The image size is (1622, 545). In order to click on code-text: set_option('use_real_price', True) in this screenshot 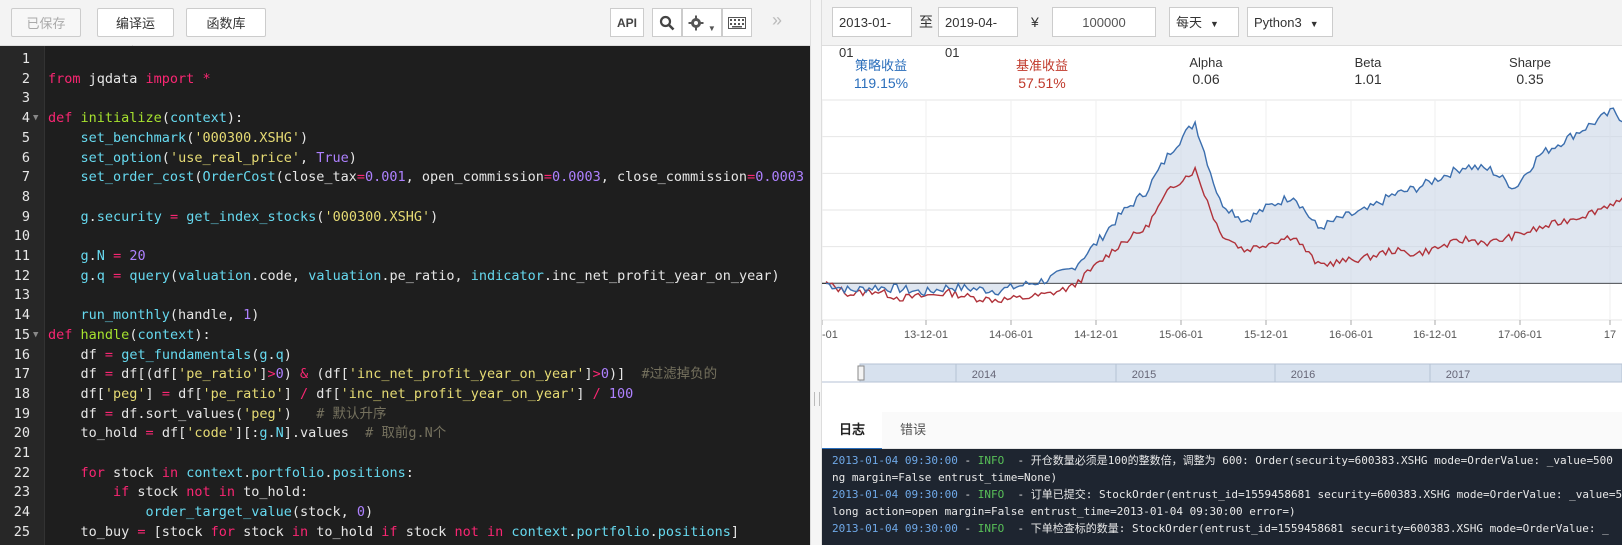, I will do `click(218, 157)`.